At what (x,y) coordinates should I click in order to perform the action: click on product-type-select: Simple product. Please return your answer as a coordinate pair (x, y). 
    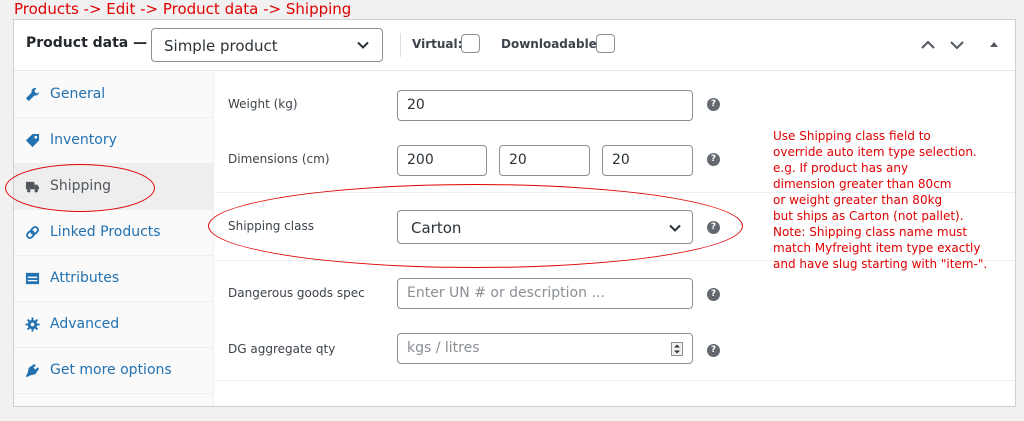
    Looking at the image, I should click on (267, 45).